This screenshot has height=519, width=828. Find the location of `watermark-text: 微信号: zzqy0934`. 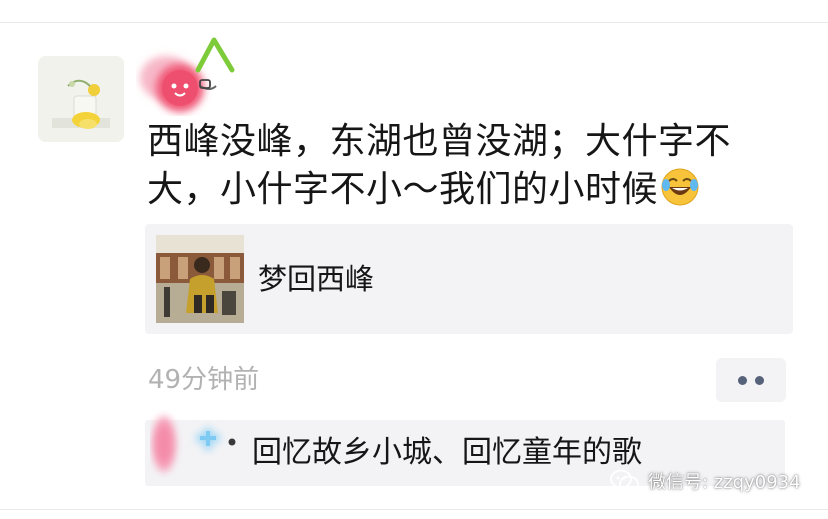

watermark-text: 微信号: zzqy0934 is located at coordinates (724, 482).